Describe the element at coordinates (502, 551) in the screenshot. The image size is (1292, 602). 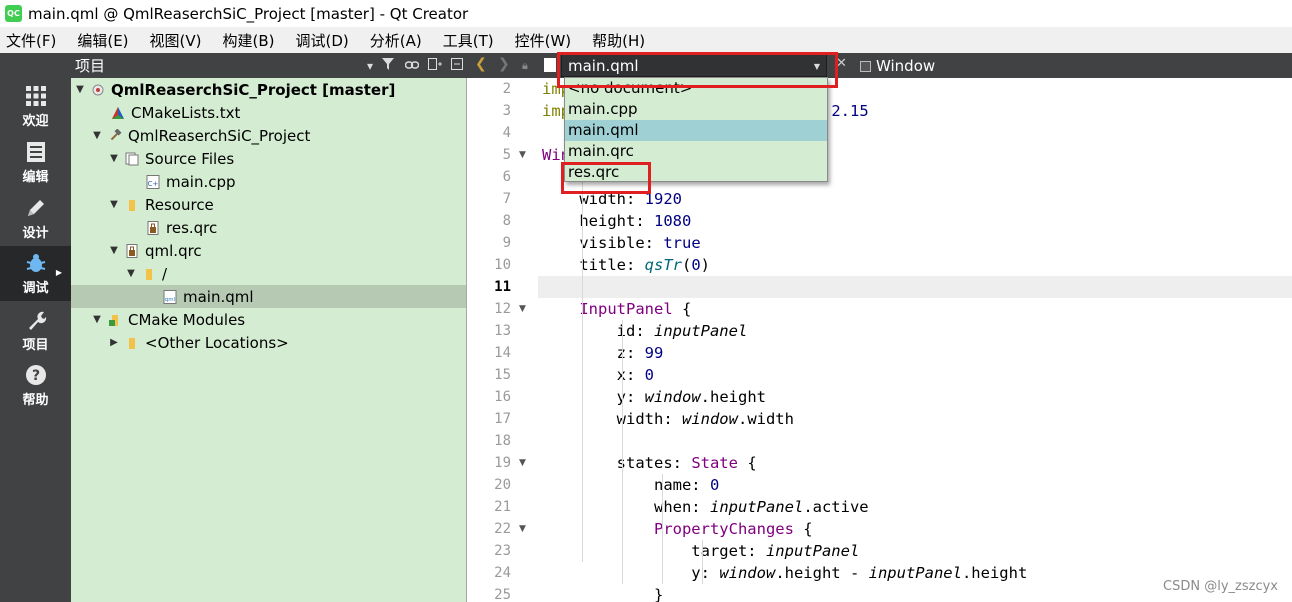
I see `line-number: 23` at that location.